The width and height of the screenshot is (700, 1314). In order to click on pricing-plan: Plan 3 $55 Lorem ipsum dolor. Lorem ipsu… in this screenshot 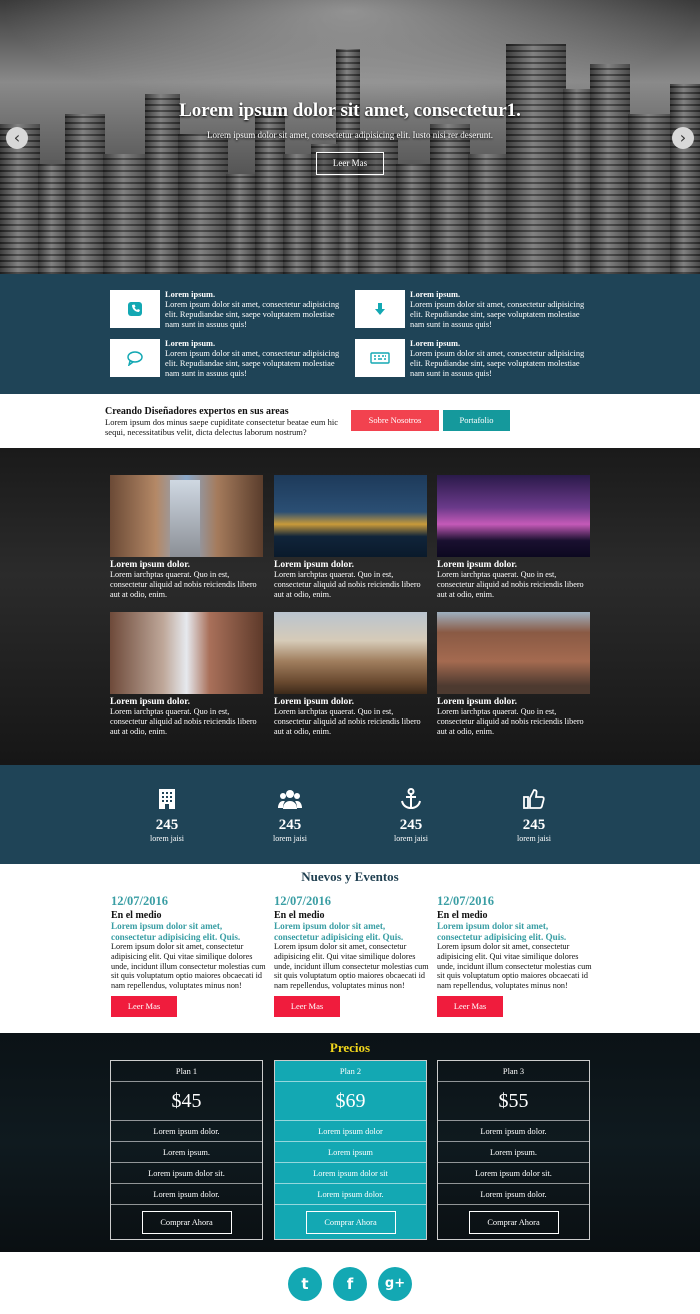, I will do `click(513, 1150)`.